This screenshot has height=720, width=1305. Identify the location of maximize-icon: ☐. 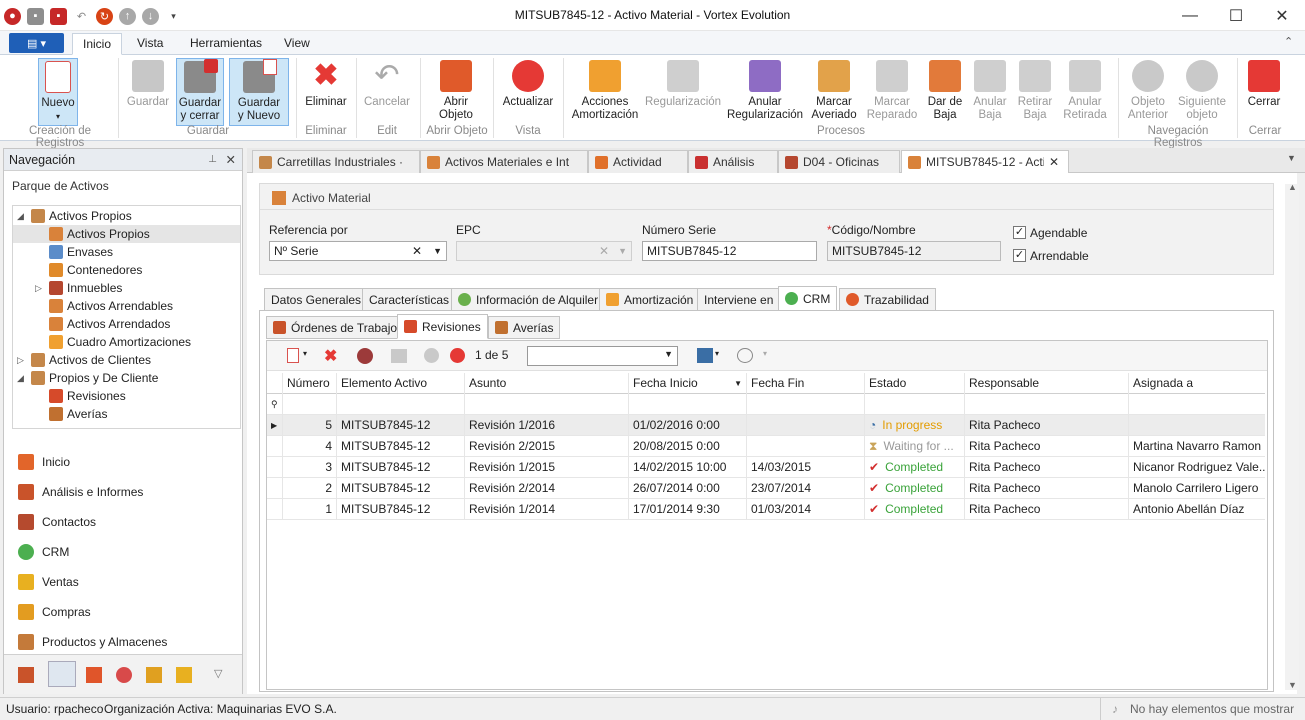
(1236, 15).